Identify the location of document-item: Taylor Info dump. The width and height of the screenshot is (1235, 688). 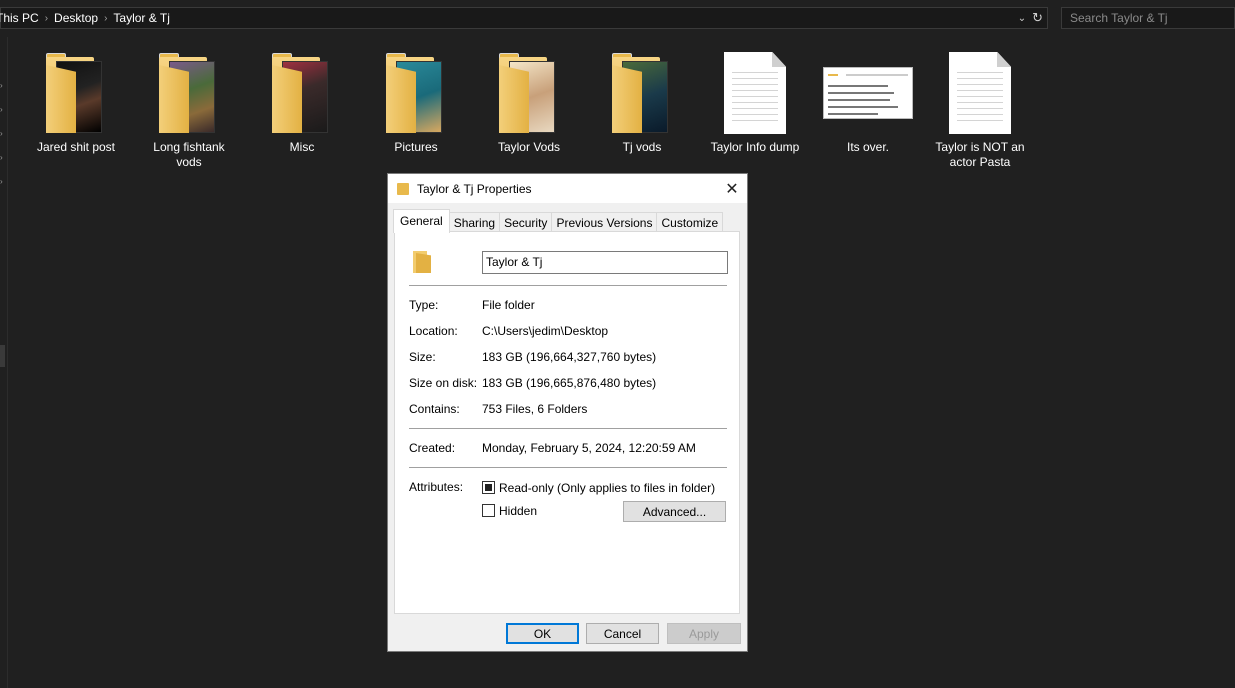
(755, 101).